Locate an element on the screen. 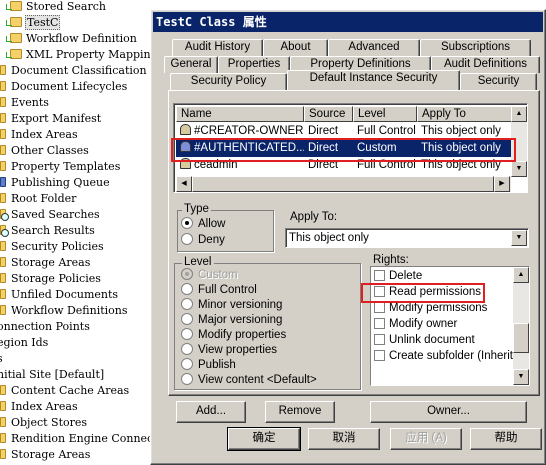  tree-item-label: Stored Search is located at coordinates (66, 6).